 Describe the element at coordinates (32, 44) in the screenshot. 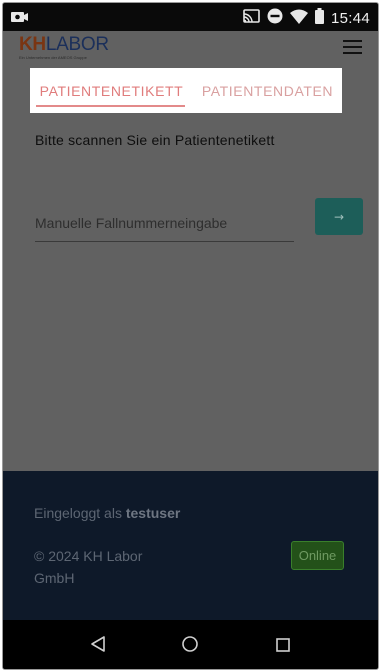

I see `logo-kh-text: KH` at that location.